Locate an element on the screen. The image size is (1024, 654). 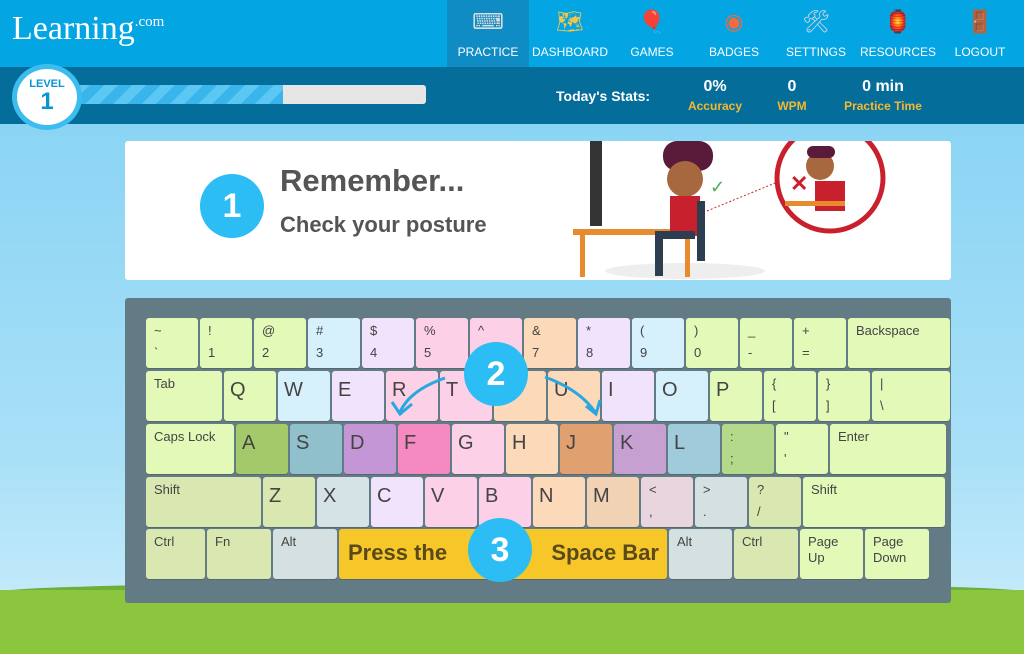
wpm-value: 0 is located at coordinates (792, 86).